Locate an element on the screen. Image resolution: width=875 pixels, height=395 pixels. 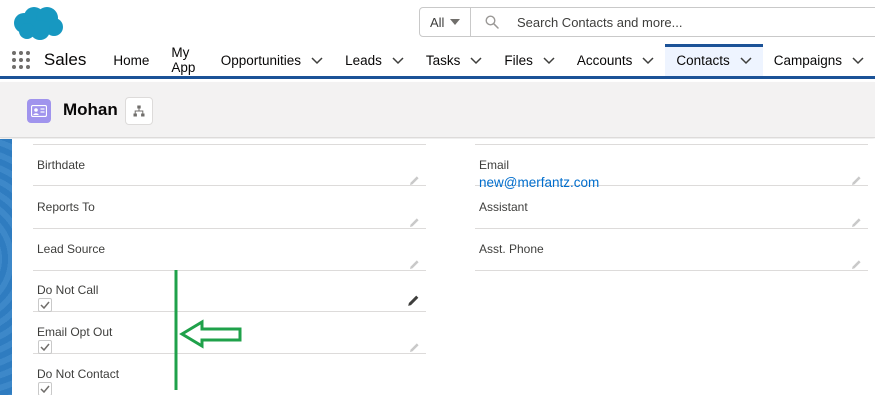
do-not-contact-checkbox is located at coordinates (45, 388).